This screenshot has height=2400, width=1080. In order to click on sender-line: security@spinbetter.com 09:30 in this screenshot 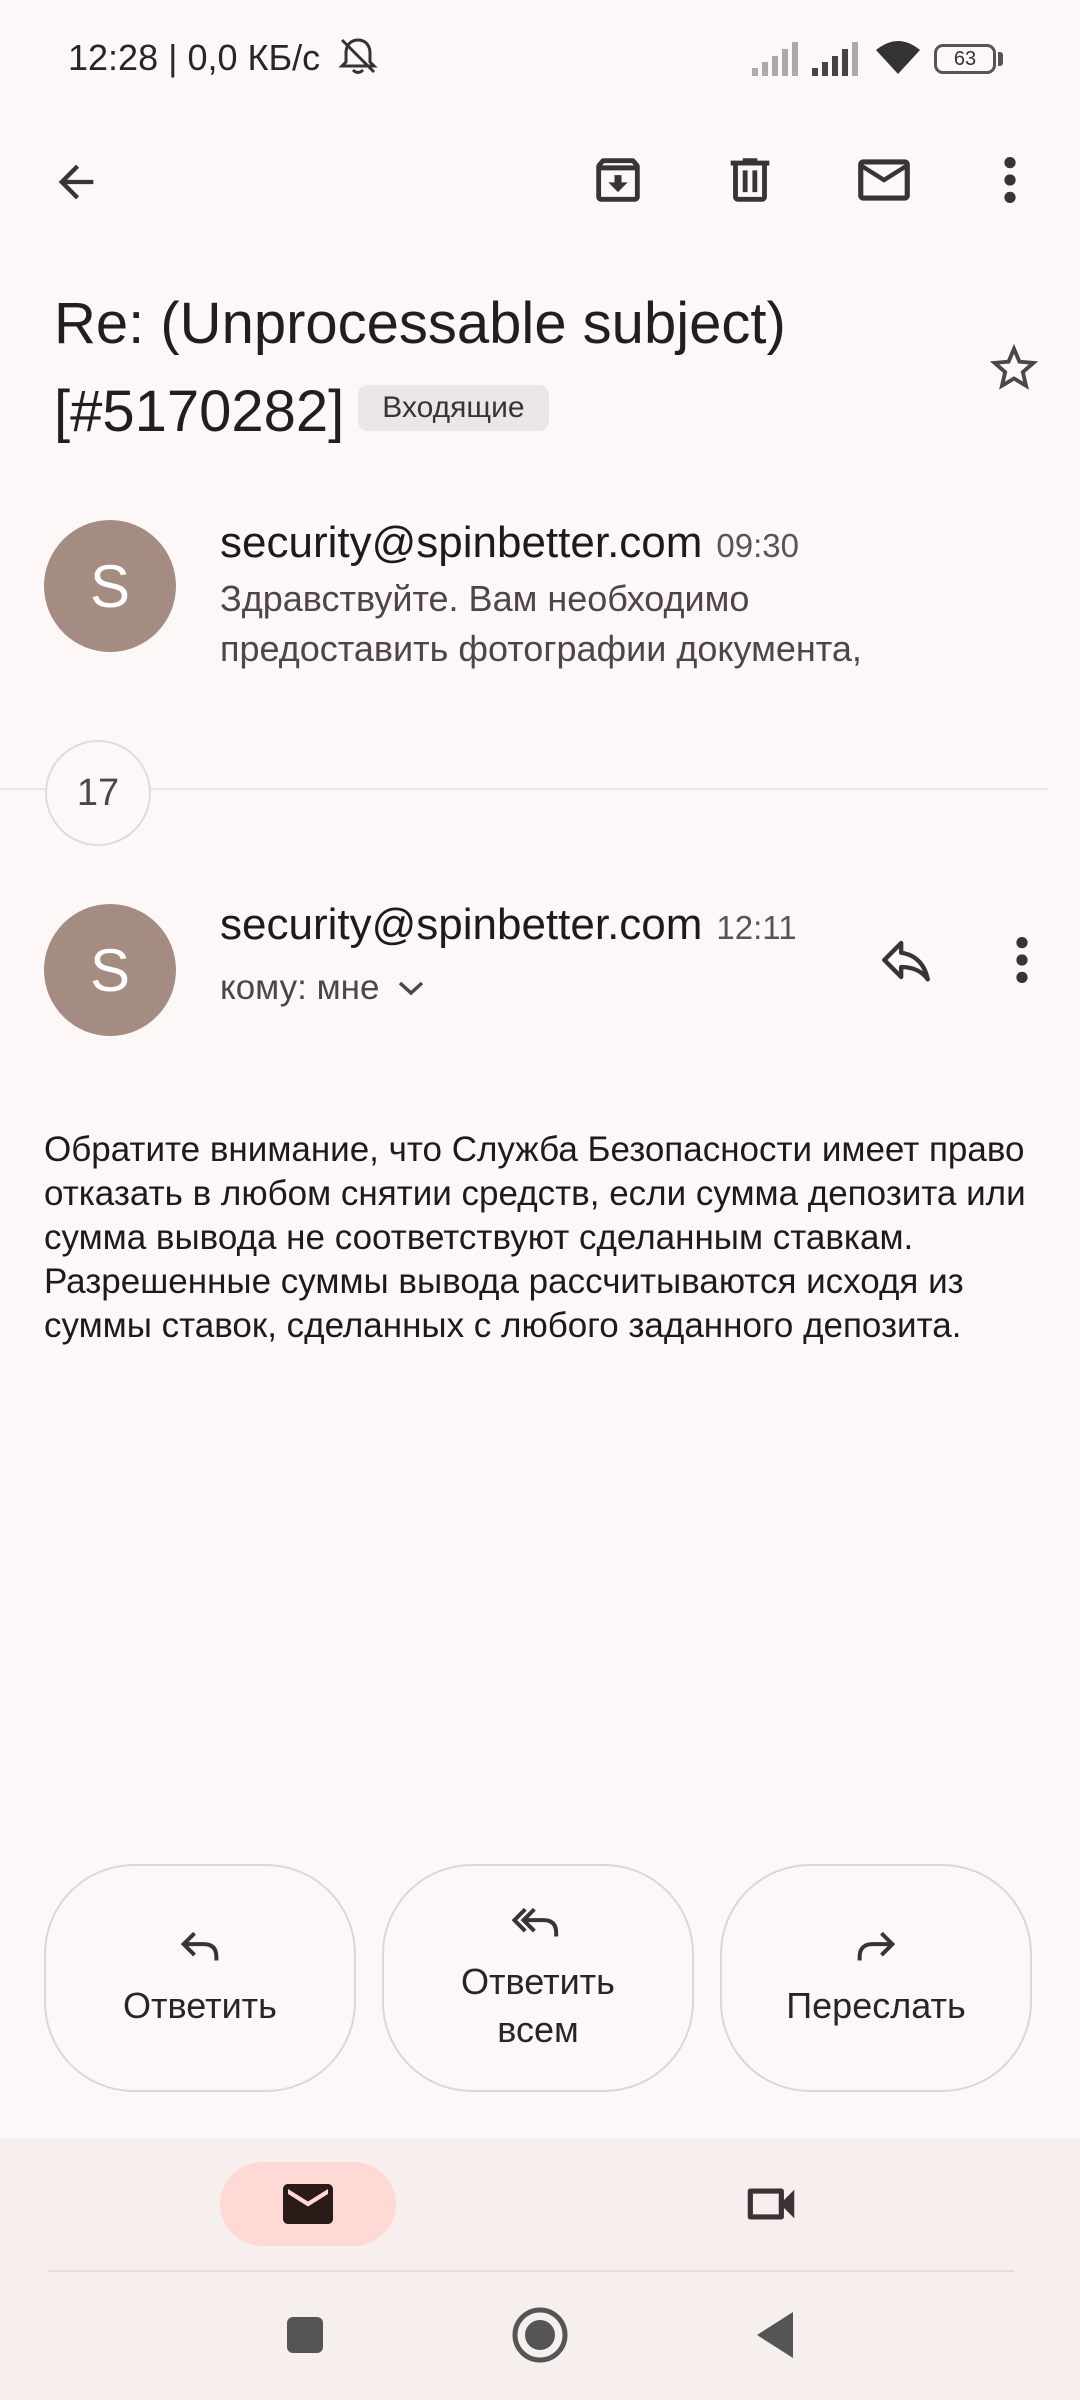, I will do `click(509, 543)`.